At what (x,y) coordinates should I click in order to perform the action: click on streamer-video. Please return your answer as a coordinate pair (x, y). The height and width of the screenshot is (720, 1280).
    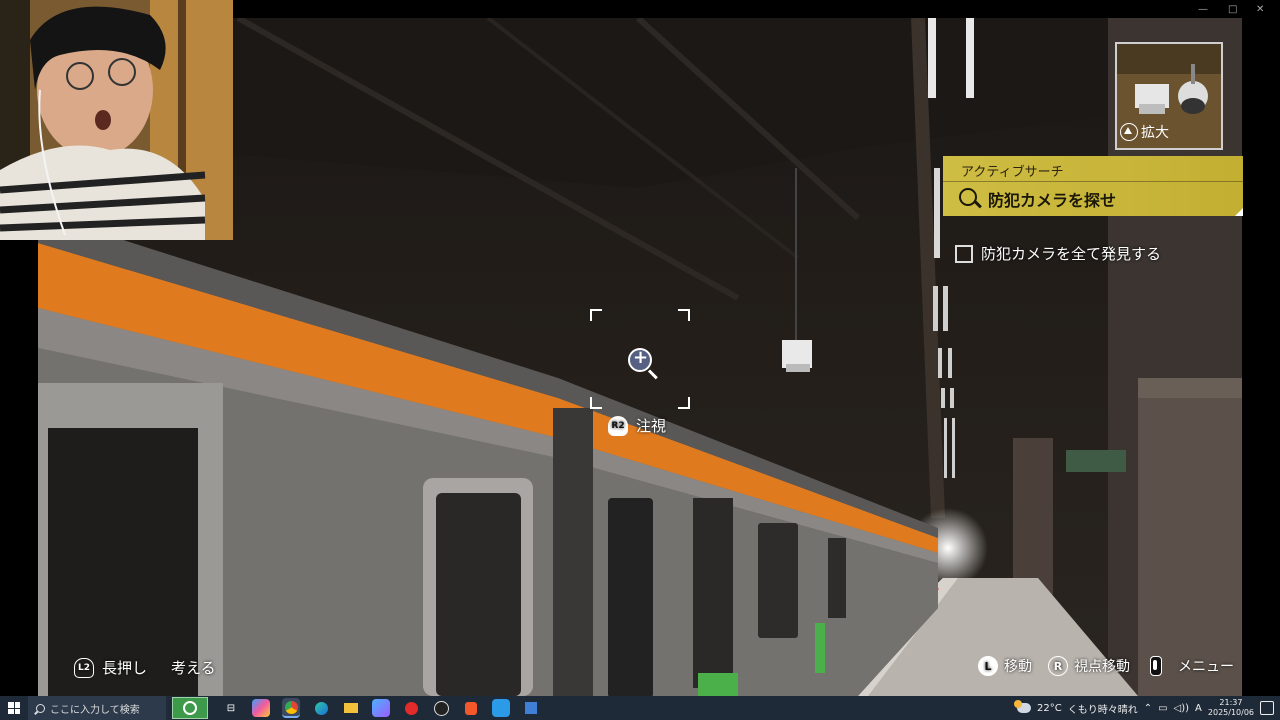
    Looking at the image, I should click on (116, 120).